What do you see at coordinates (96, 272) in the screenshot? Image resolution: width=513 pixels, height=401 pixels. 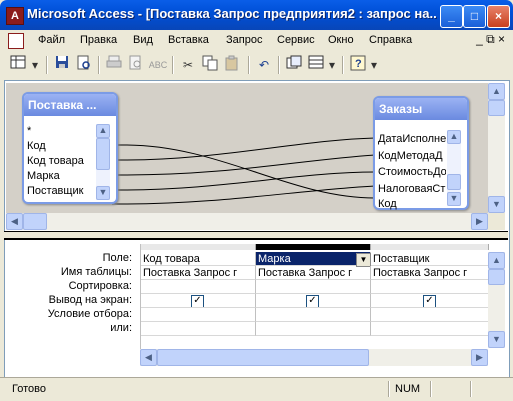 I see `grid-label-table: Имя таблицы:` at bounding box center [96, 272].